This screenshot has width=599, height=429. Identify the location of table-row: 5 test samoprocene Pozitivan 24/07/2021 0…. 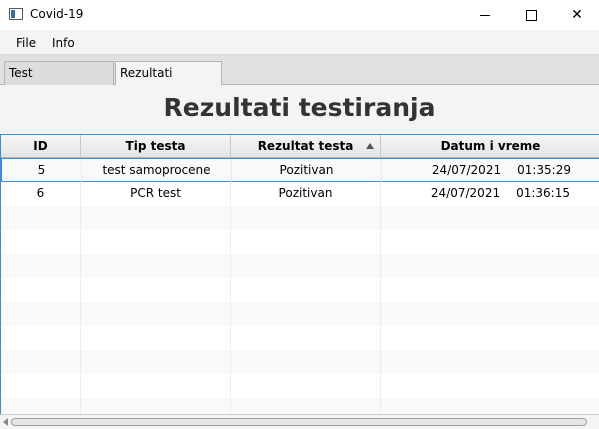
(300, 170).